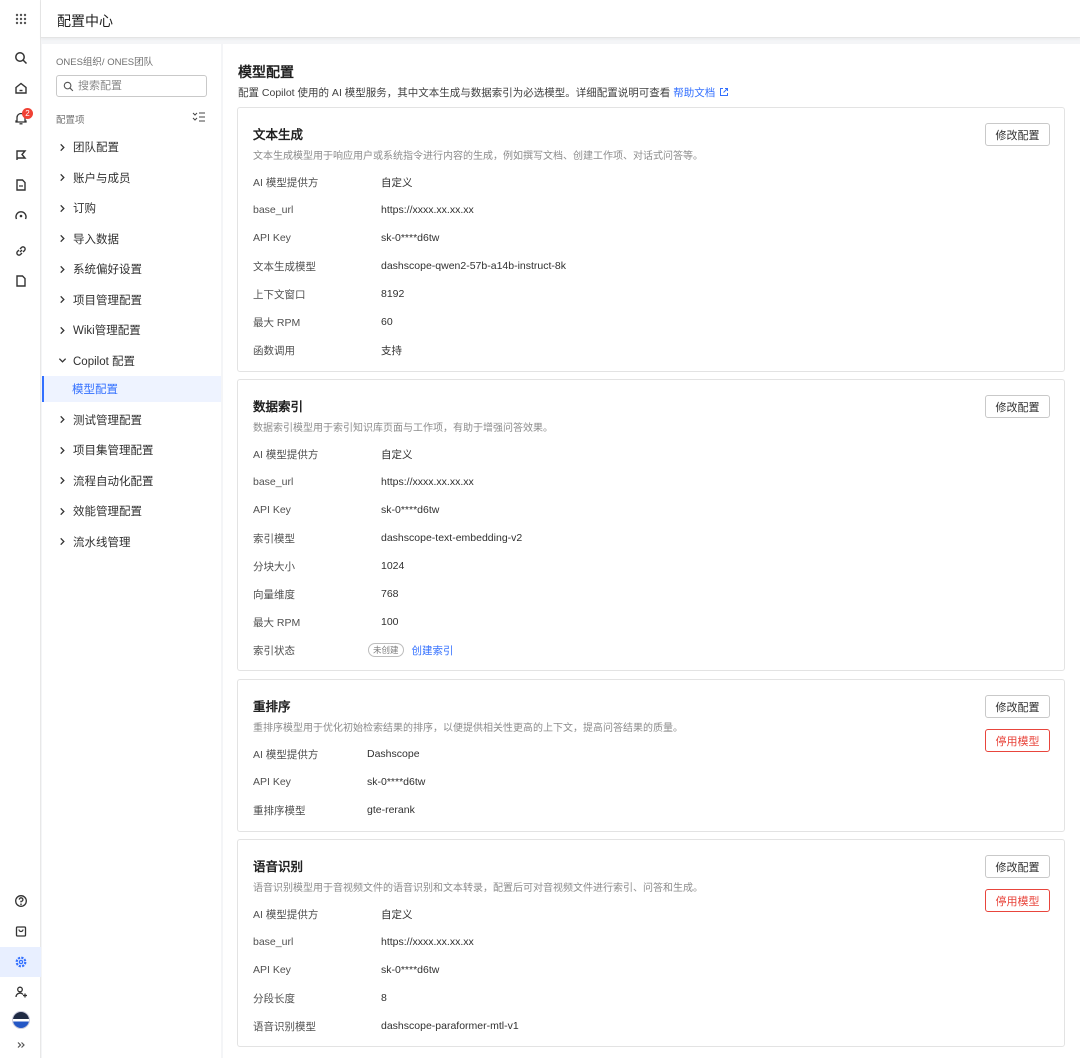 The height and width of the screenshot is (1058, 1080). I want to click on nav-item-label: 导入数据, so click(96, 239).